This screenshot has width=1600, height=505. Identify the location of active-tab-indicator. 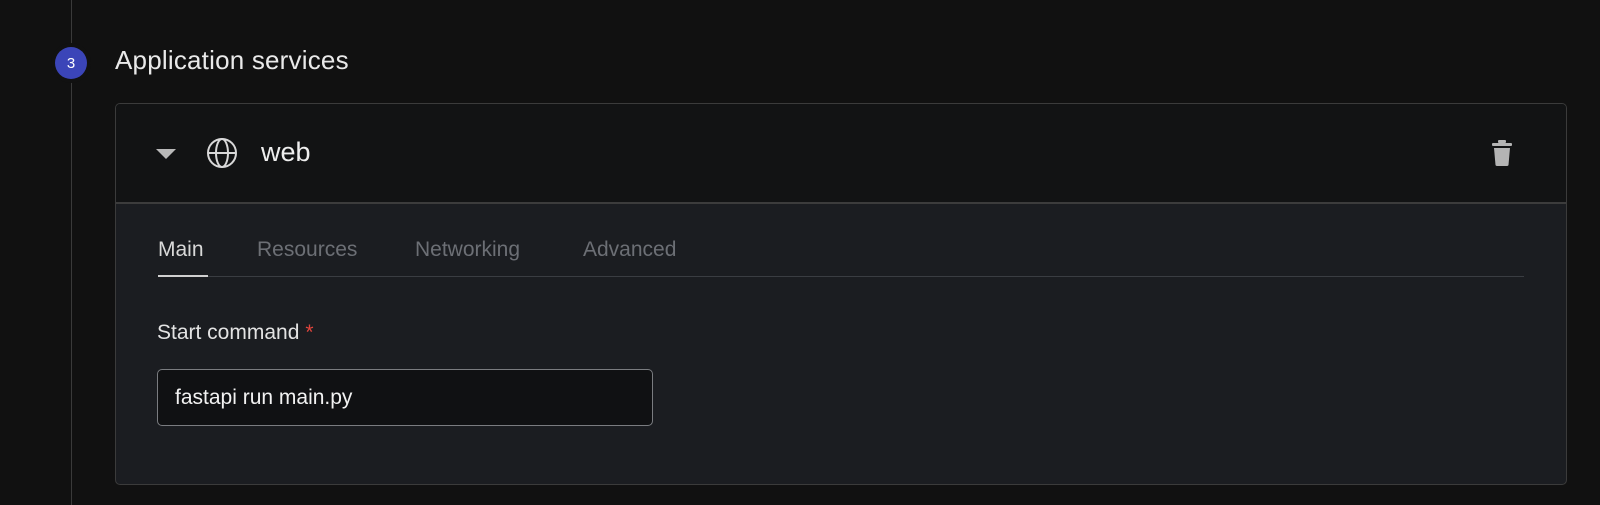
(183, 276).